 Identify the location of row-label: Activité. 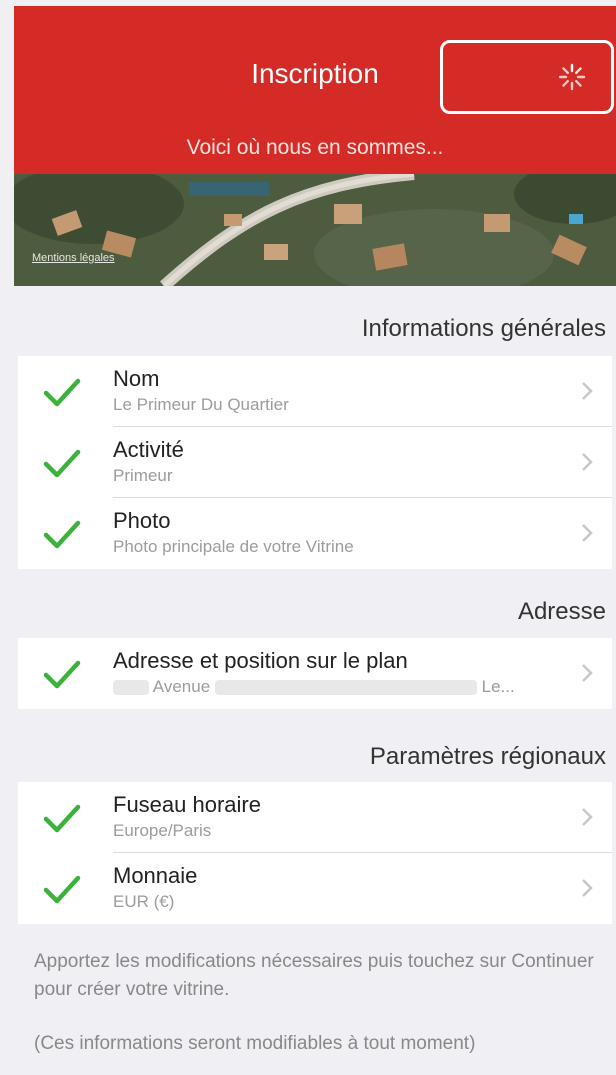
(148, 449).